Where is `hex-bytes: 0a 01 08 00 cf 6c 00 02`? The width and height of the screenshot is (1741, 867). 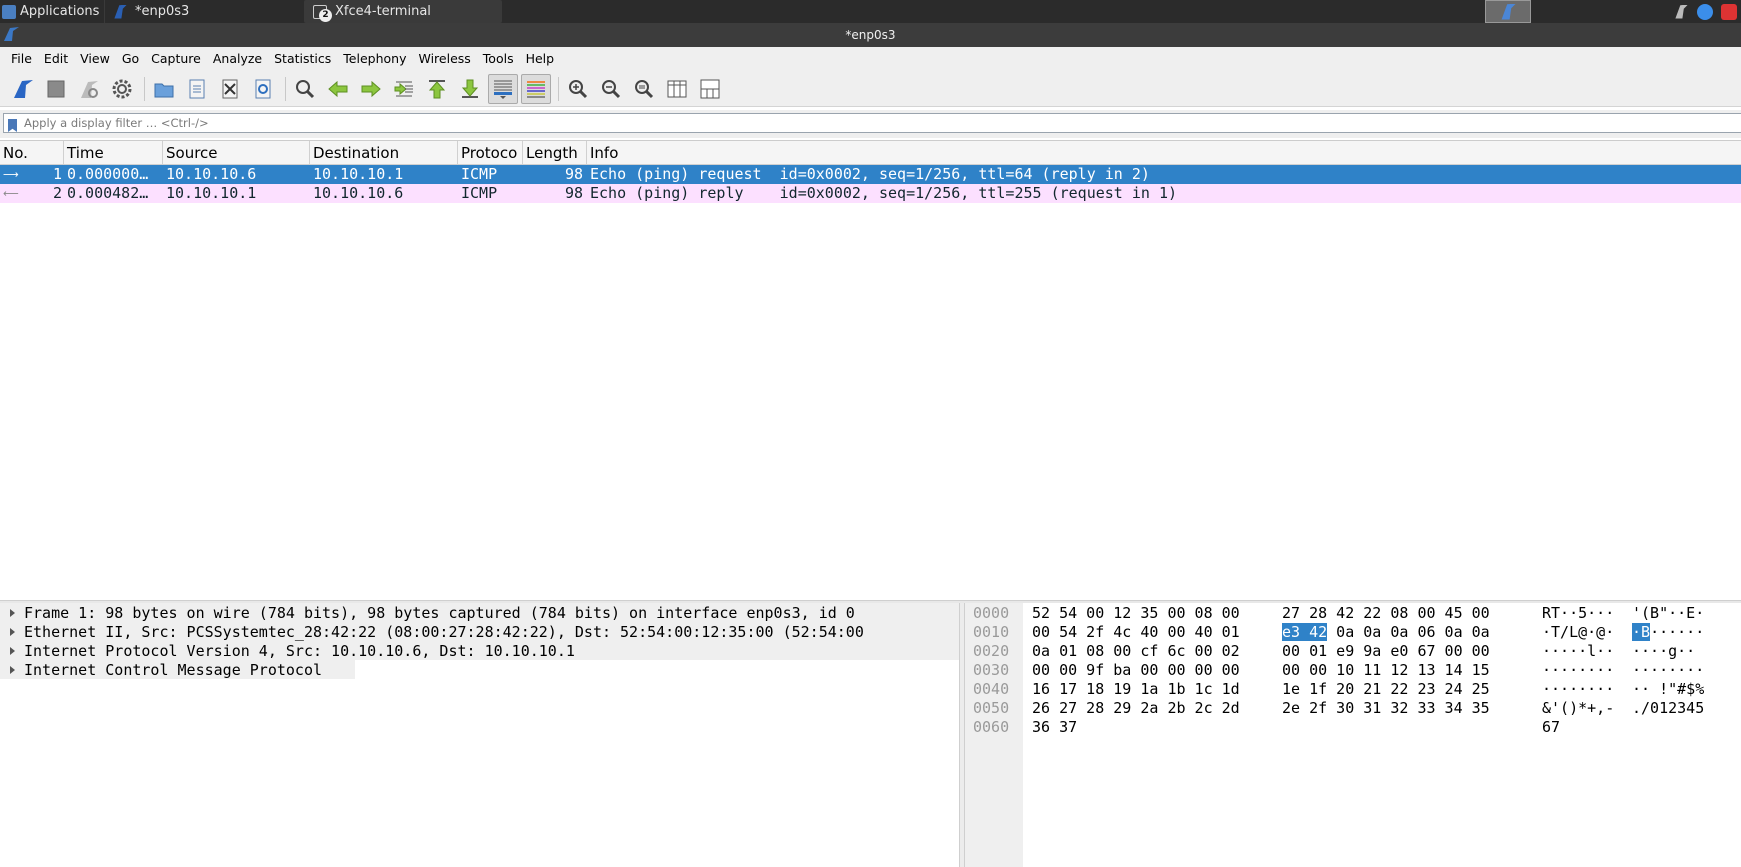 hex-bytes: 0a 01 08 00 cf 6c 00 02 is located at coordinates (1136, 651).